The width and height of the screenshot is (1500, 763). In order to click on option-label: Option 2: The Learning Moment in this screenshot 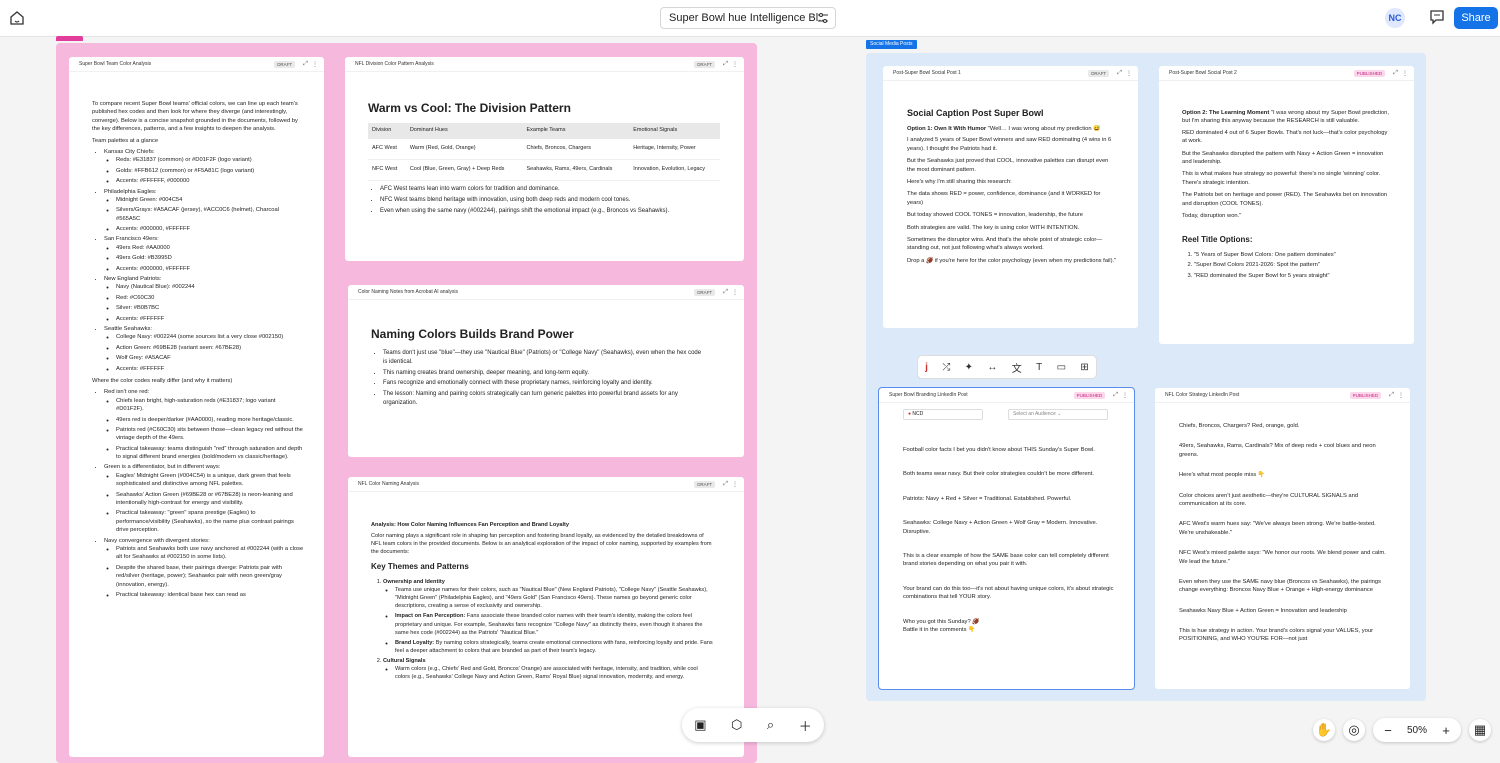, I will do `click(1226, 113)`.